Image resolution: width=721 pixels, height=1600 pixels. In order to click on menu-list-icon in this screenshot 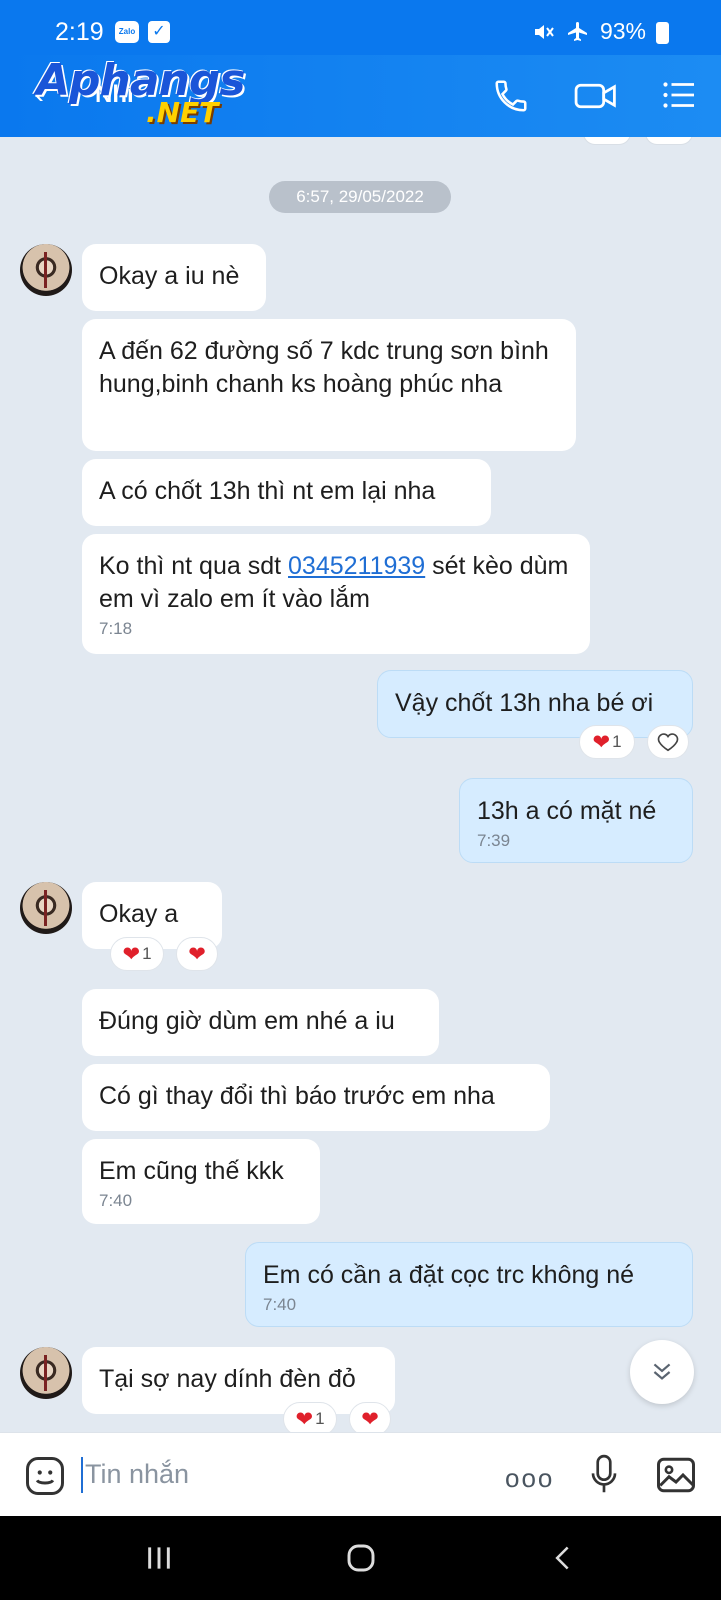, I will do `click(679, 95)`.